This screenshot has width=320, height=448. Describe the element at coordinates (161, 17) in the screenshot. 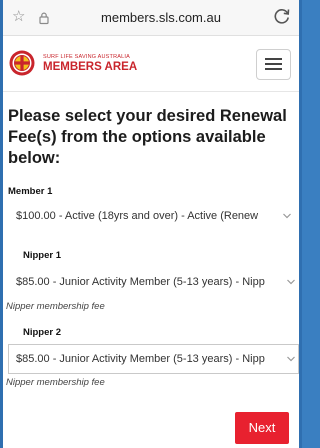

I see `url-text: members.sls.com.au` at that location.